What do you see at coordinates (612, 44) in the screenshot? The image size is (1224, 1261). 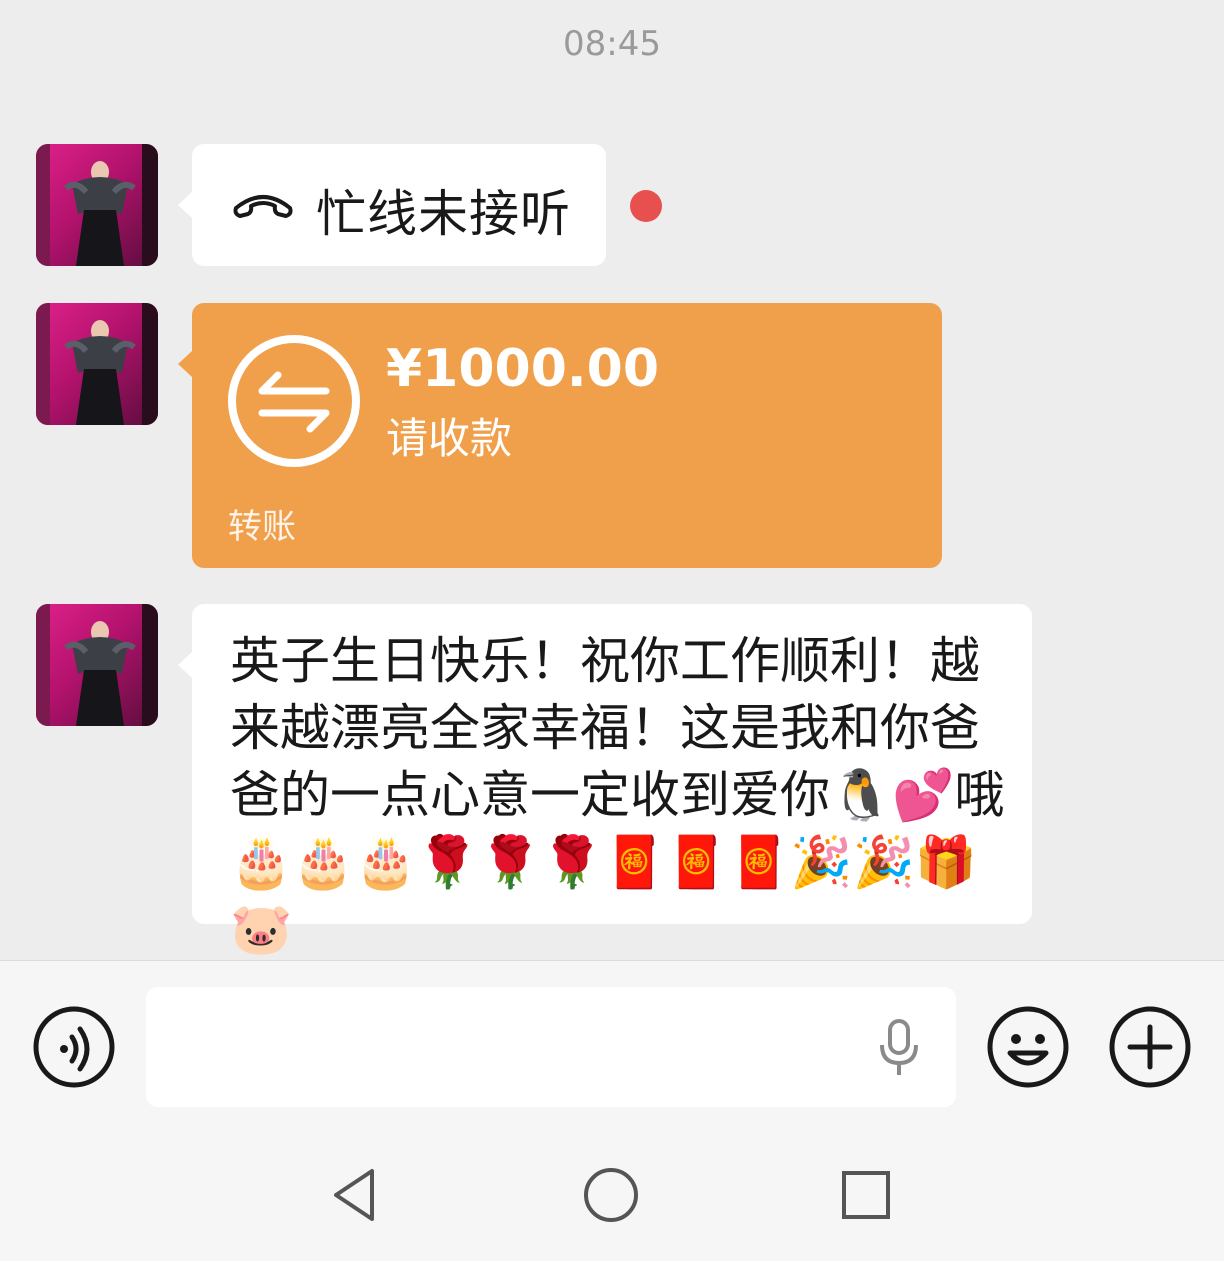 I see `timestamp: 08:45` at bounding box center [612, 44].